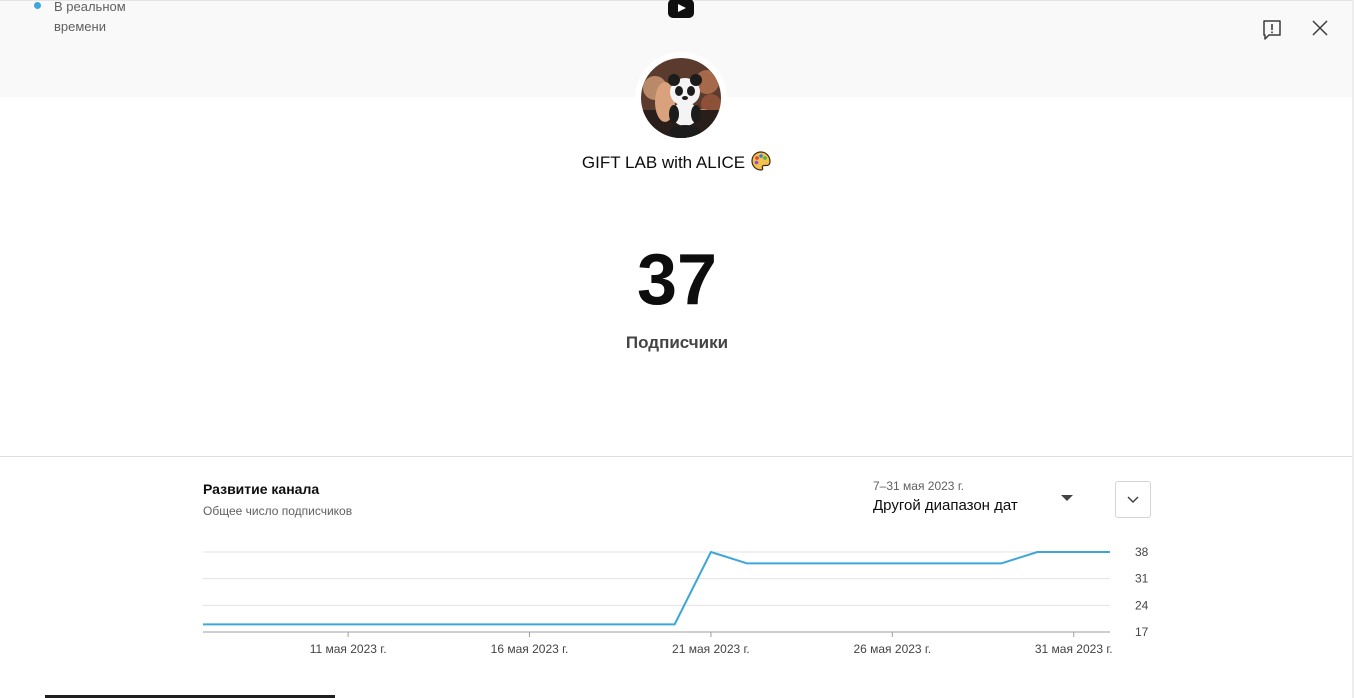 The image size is (1354, 698). I want to click on date-range-value: Другой диапазон дат, so click(945, 505).